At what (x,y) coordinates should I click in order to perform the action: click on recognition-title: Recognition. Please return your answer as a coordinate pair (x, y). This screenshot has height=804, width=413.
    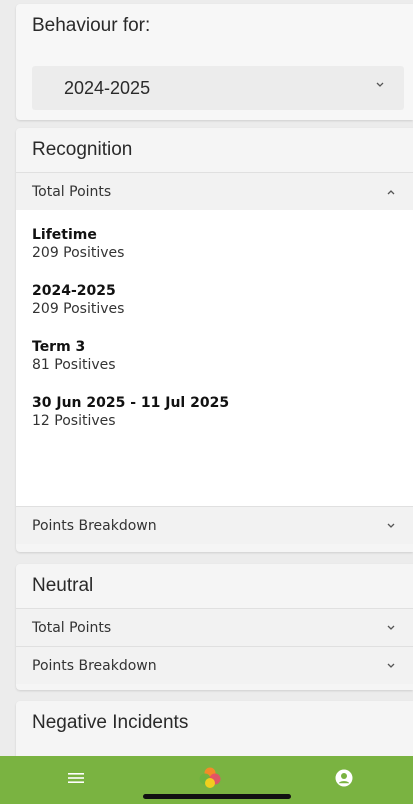
    Looking at the image, I should click on (82, 149).